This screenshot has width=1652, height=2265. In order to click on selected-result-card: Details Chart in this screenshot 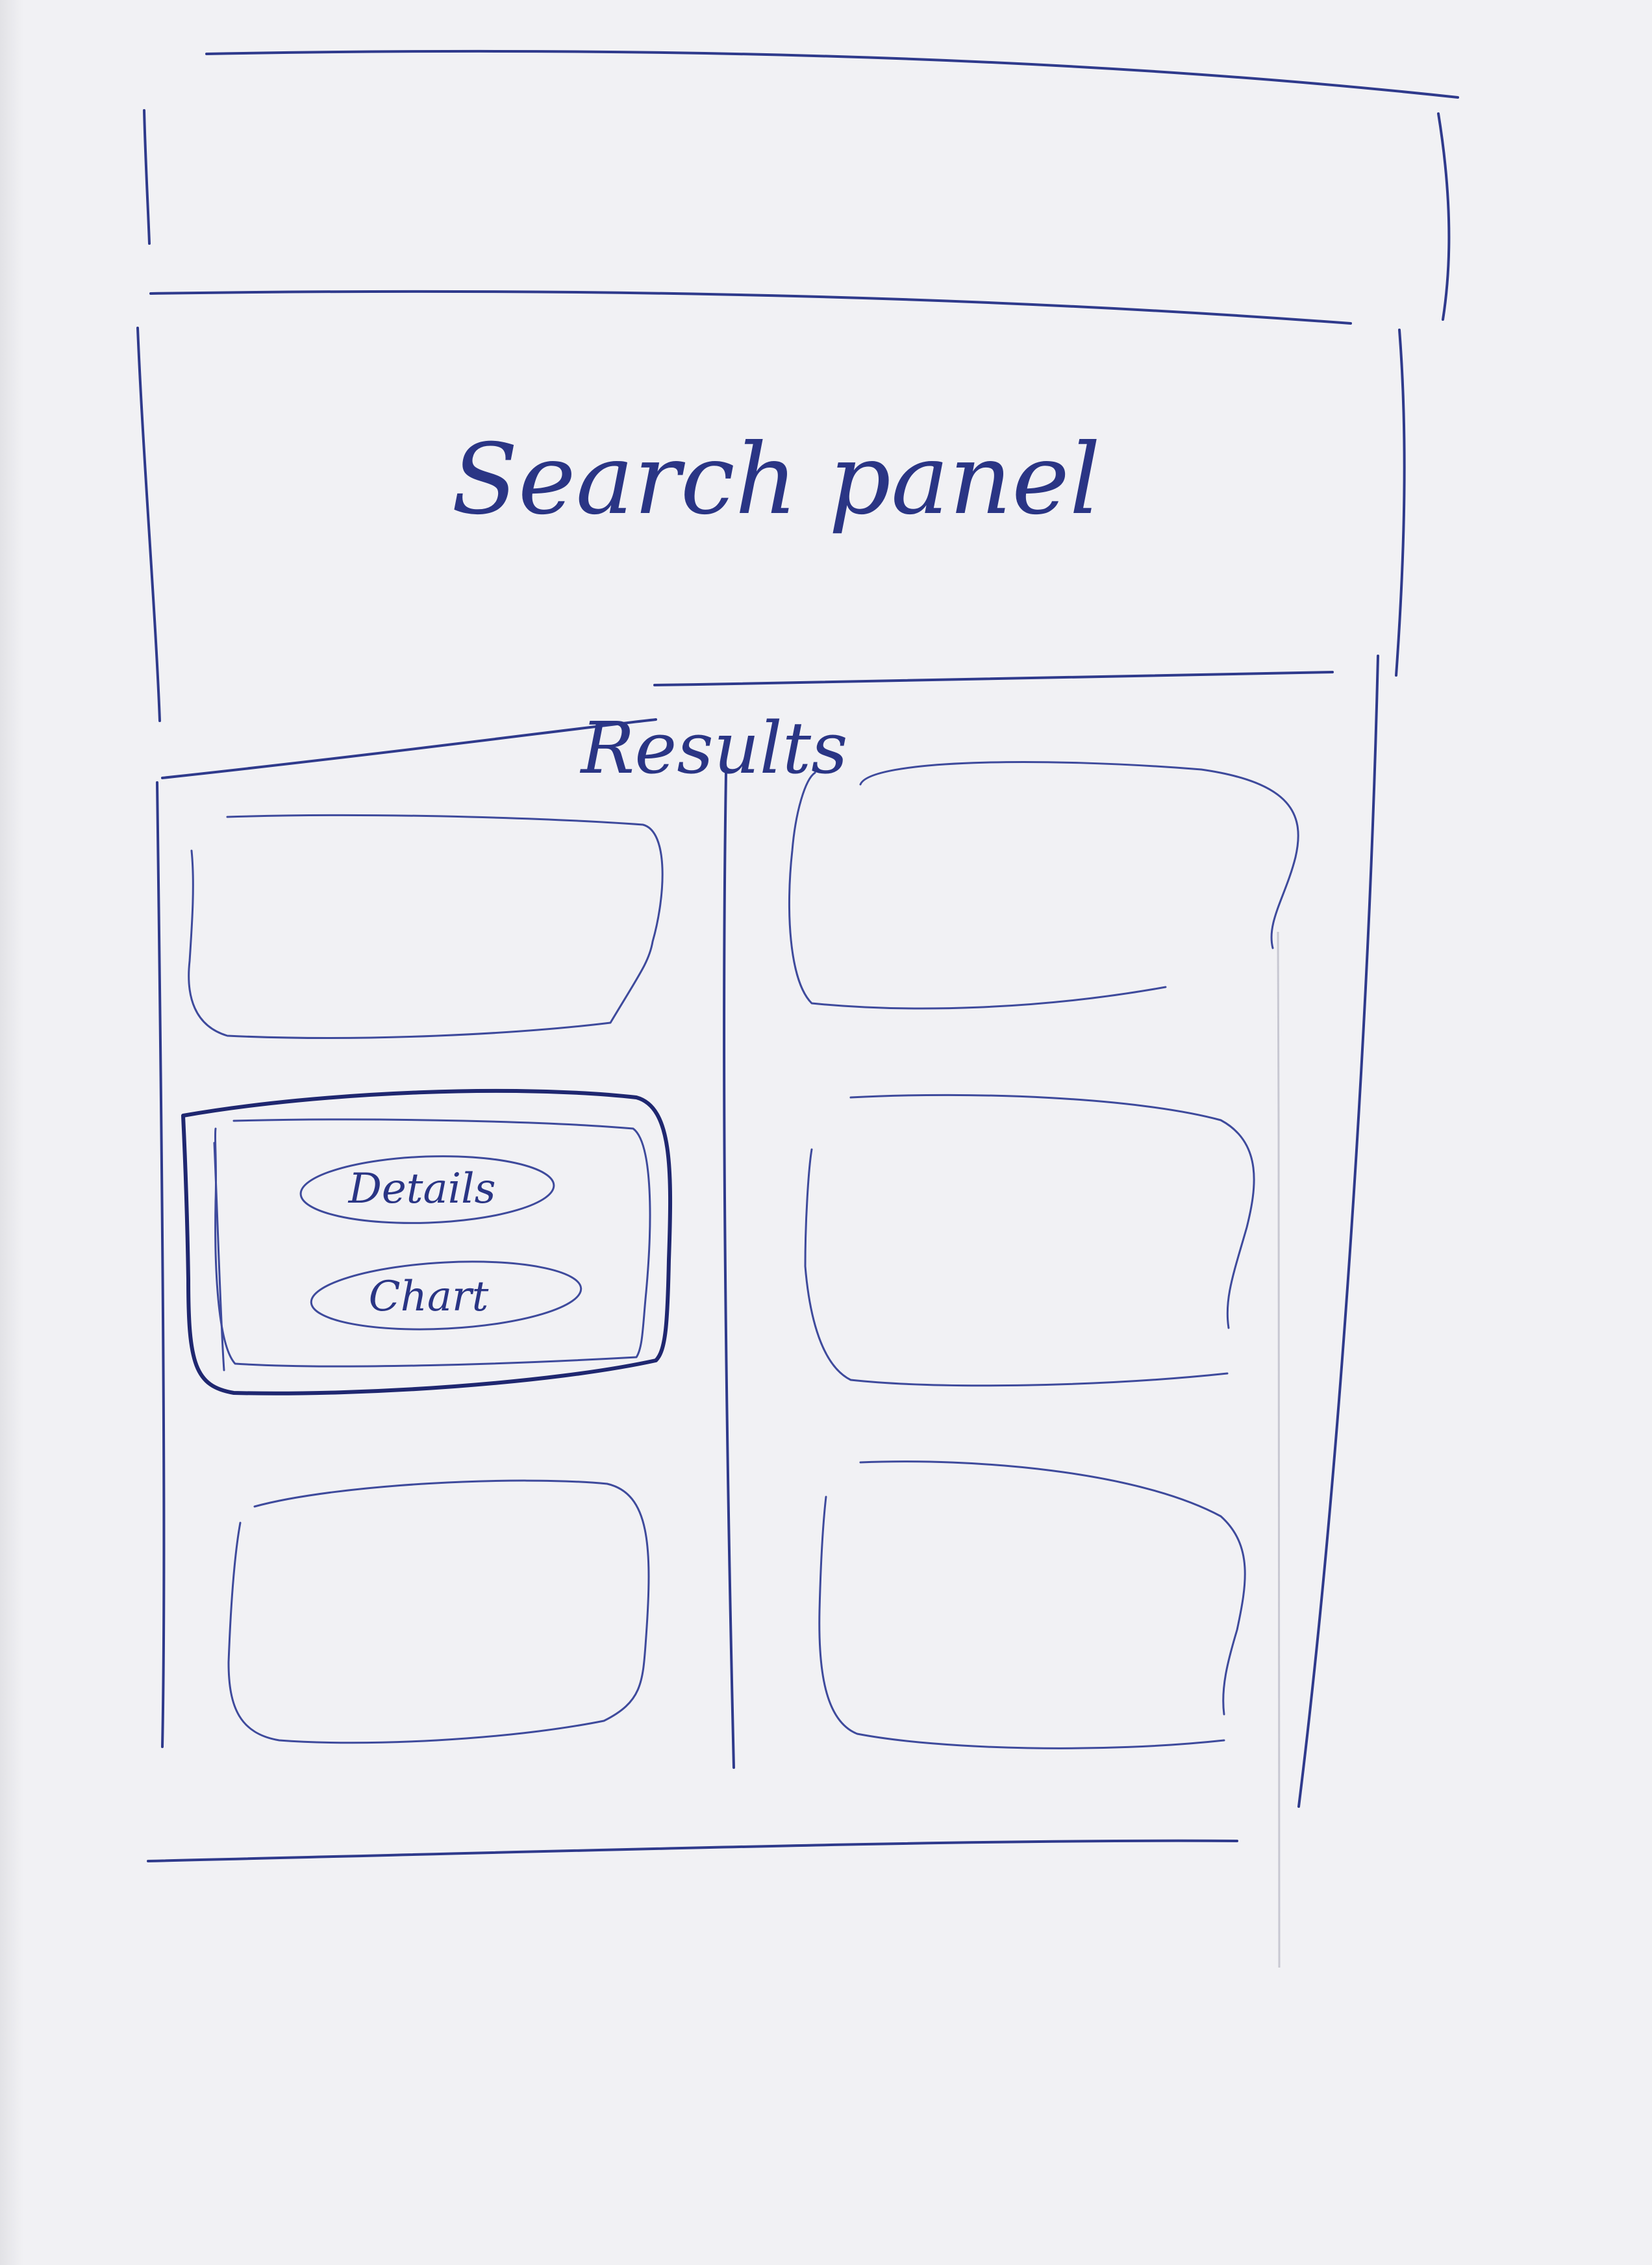, I will do `click(427, 1241)`.